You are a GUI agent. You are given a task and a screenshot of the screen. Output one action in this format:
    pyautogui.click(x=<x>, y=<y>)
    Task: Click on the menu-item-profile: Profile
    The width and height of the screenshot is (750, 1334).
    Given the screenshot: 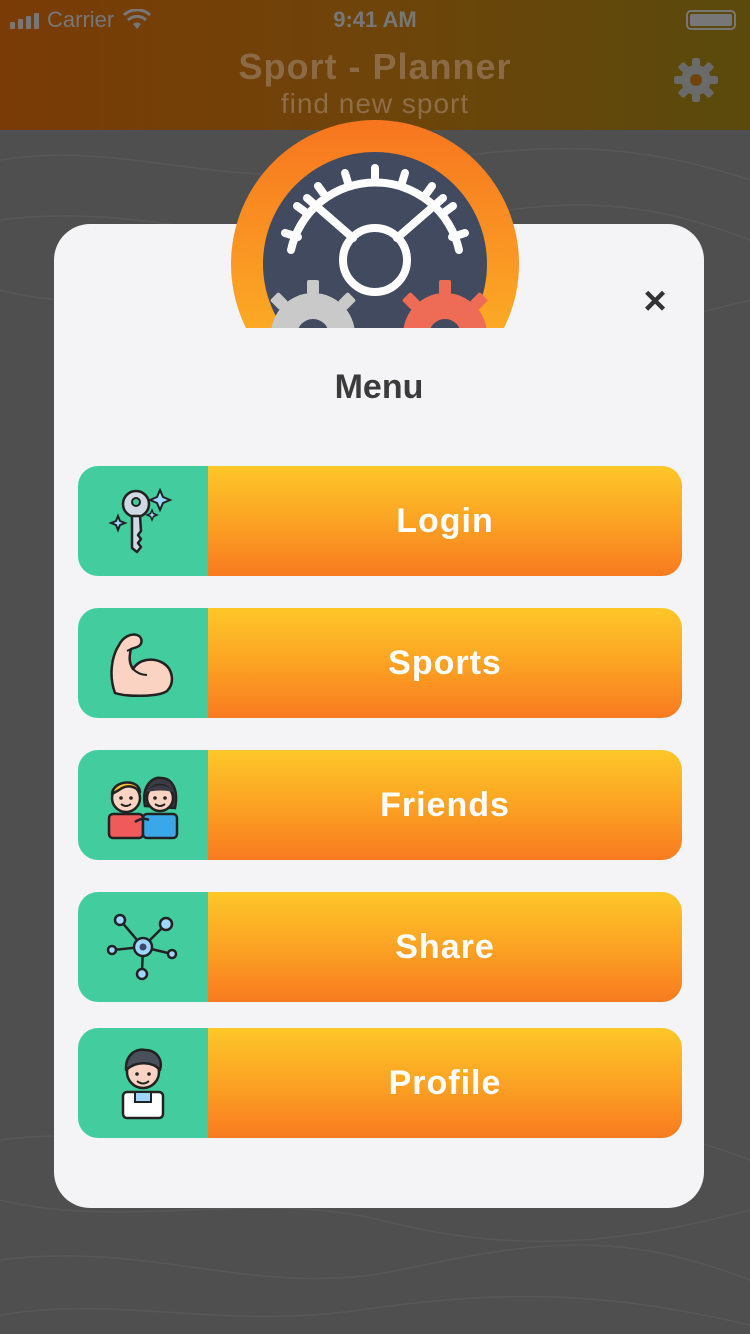 What is the action you would take?
    pyautogui.click(x=380, y=1083)
    